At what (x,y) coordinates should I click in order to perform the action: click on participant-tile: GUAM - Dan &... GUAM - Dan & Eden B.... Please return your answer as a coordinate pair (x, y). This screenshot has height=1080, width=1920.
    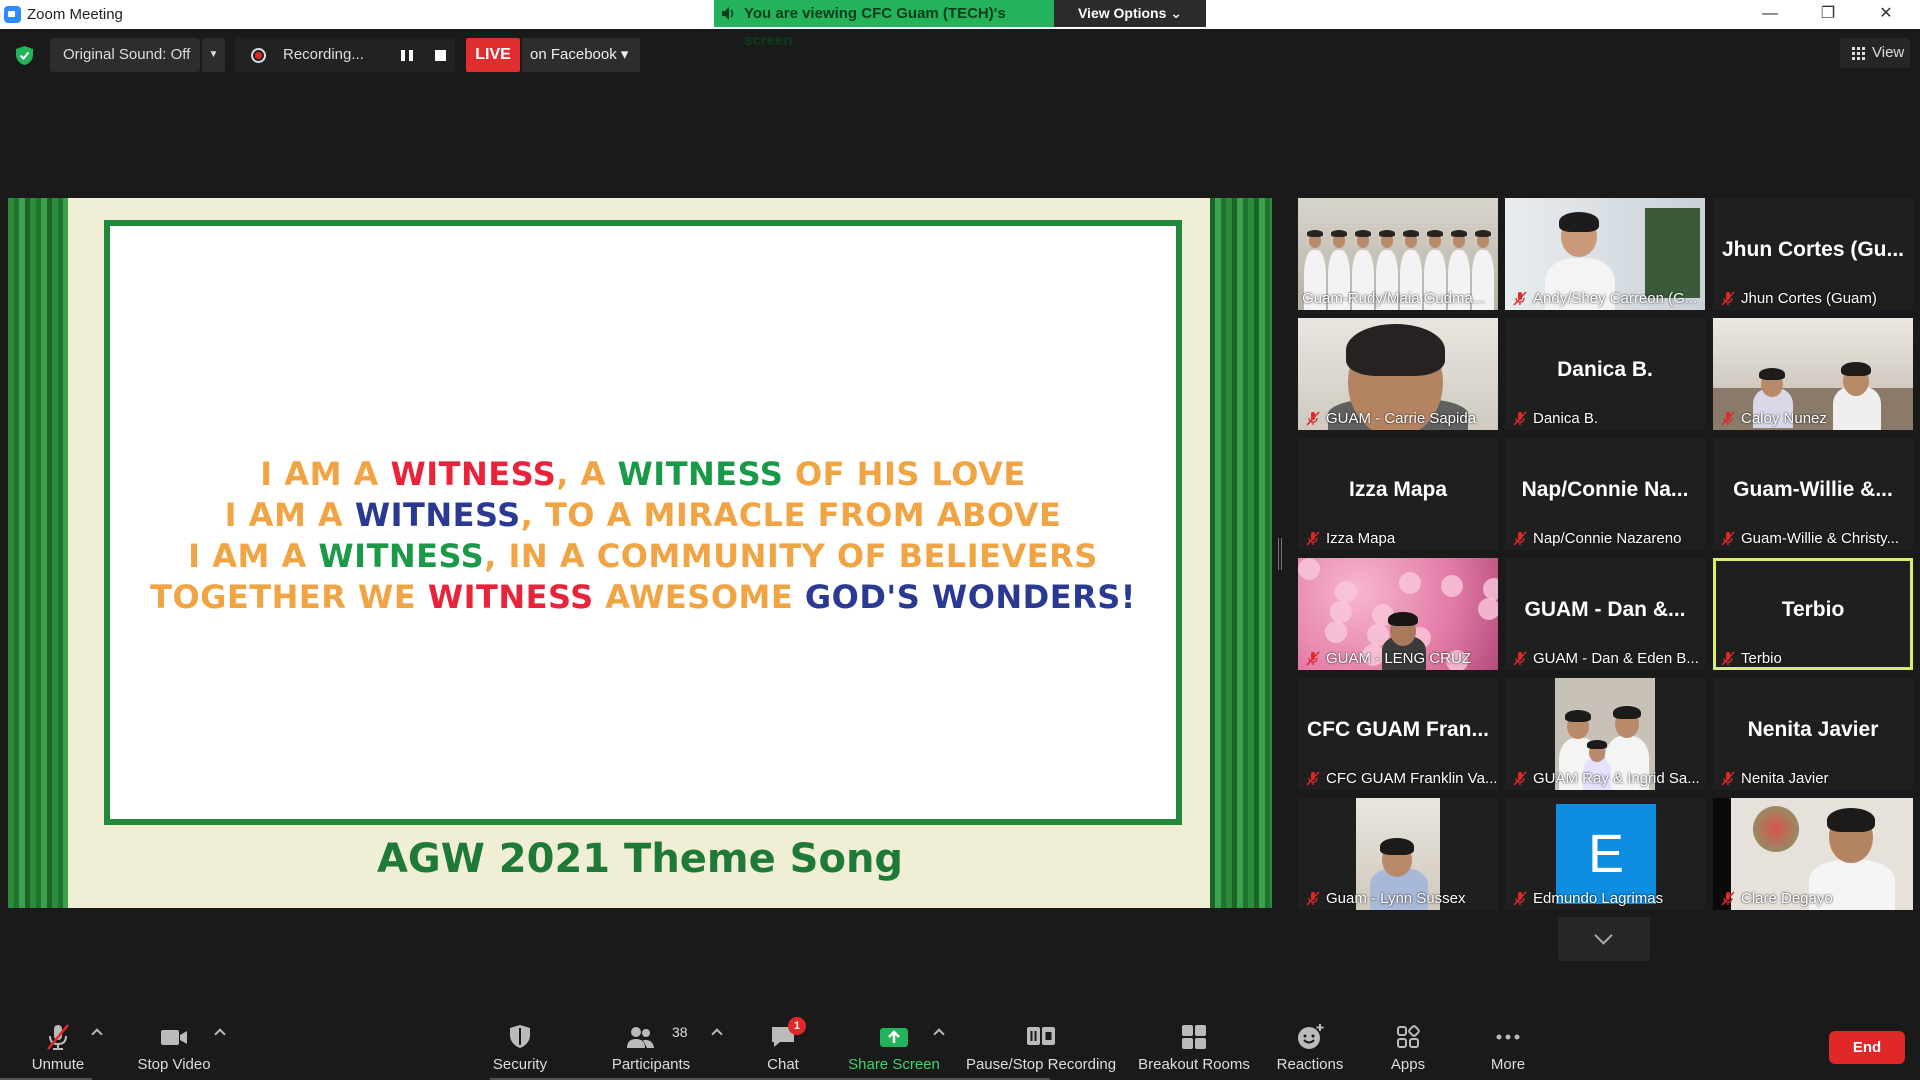
    Looking at the image, I should click on (1605, 614).